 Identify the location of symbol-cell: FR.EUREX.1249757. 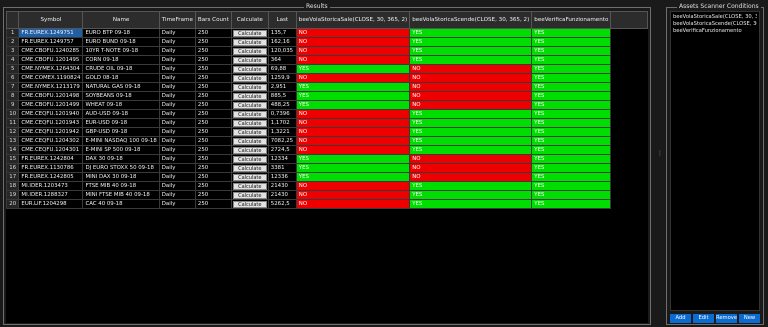
(51, 42).